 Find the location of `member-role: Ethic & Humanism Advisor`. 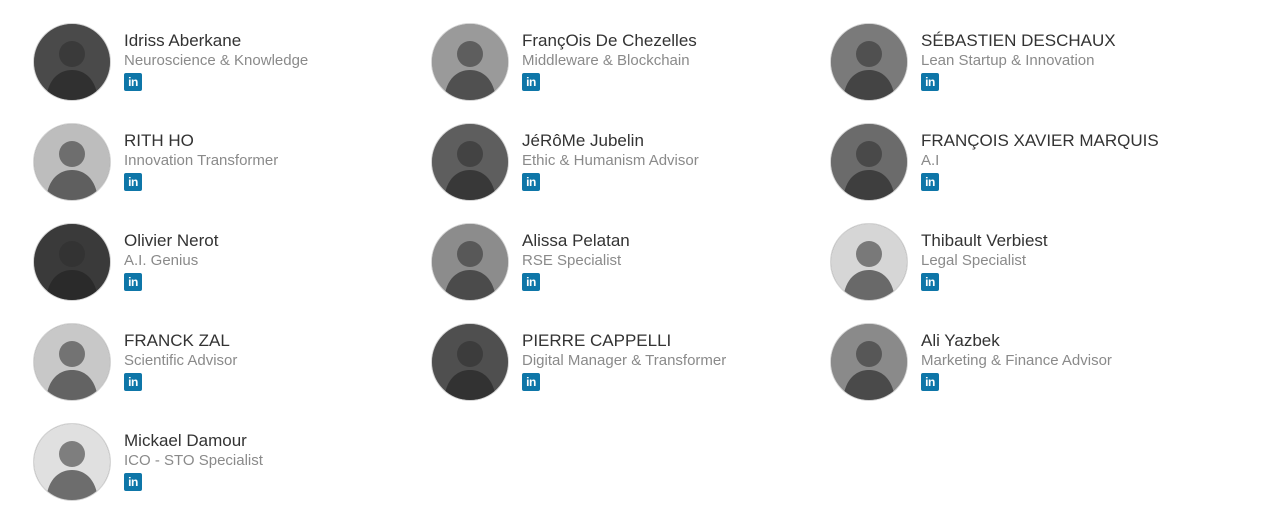

member-role: Ethic & Humanism Advisor is located at coordinates (610, 160).